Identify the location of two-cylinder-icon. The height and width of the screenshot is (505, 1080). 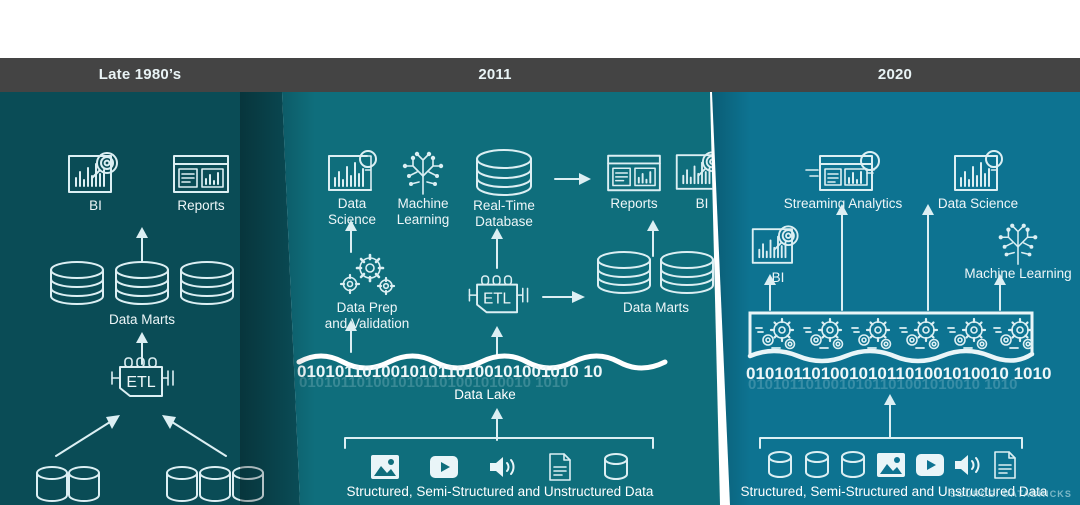
(68, 484).